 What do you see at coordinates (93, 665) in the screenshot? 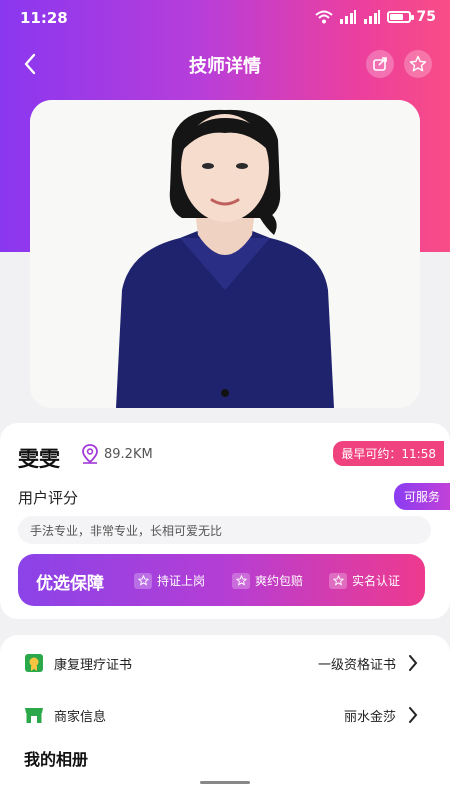
I see `certificate-label: 康复理疗证书` at bounding box center [93, 665].